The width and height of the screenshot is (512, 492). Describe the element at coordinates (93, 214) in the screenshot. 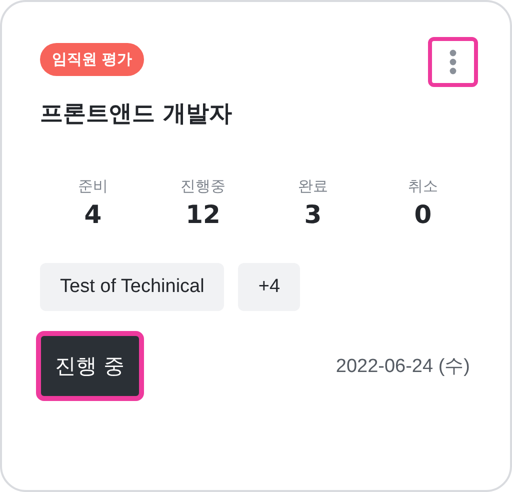

I see `stat-value: 4` at that location.